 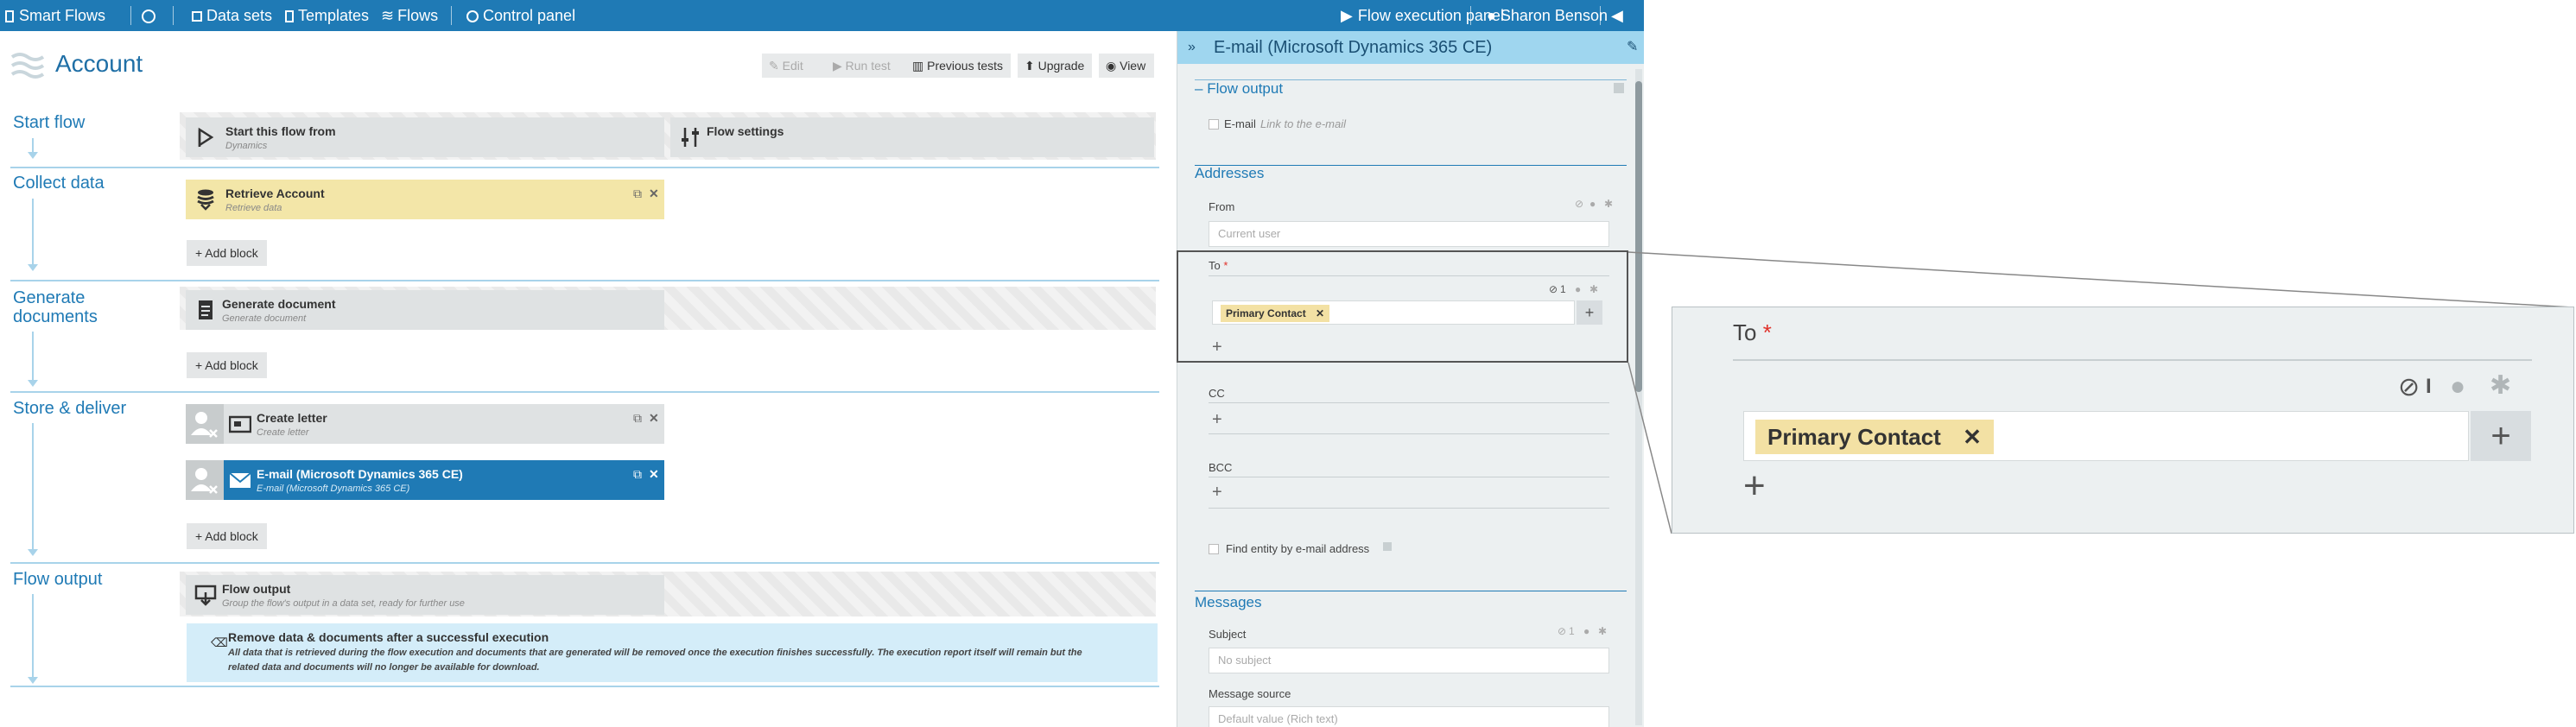 I want to click on waves-icon: ≋, so click(x=388, y=15).